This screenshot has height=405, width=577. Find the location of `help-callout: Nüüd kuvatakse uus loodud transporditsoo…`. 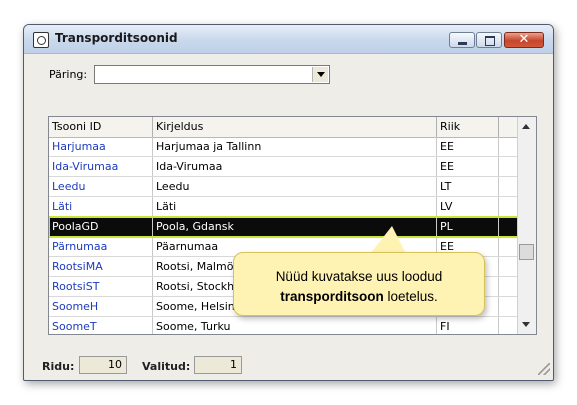

help-callout: Nüüd kuvatakse uus loodud transporditsoo… is located at coordinates (359, 284).